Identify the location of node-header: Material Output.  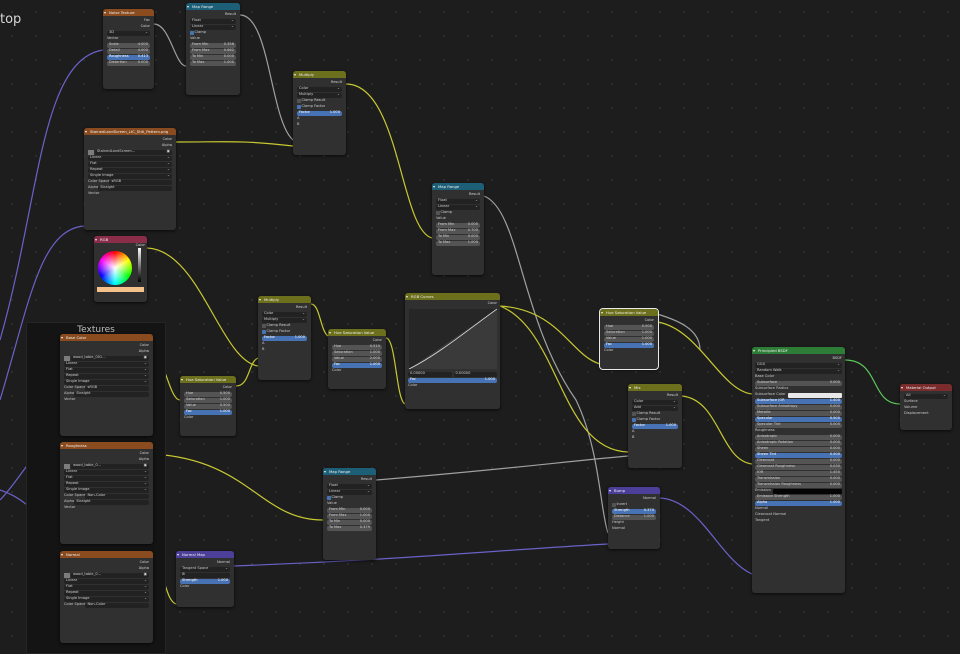
(926, 387).